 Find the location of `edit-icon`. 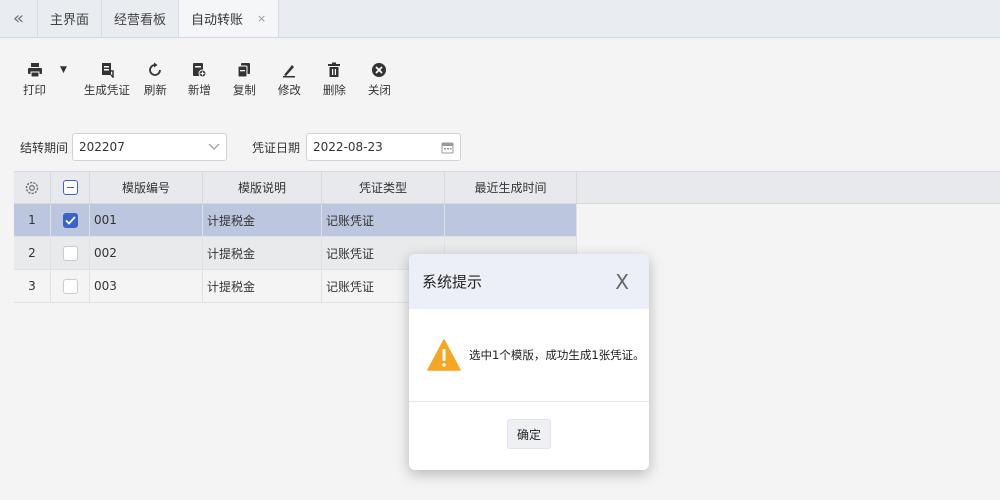

edit-icon is located at coordinates (289, 71).